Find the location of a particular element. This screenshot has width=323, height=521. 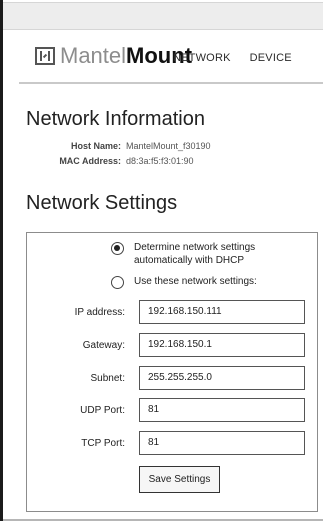

gateway-input: 192.168.150.1 is located at coordinates (222, 345).